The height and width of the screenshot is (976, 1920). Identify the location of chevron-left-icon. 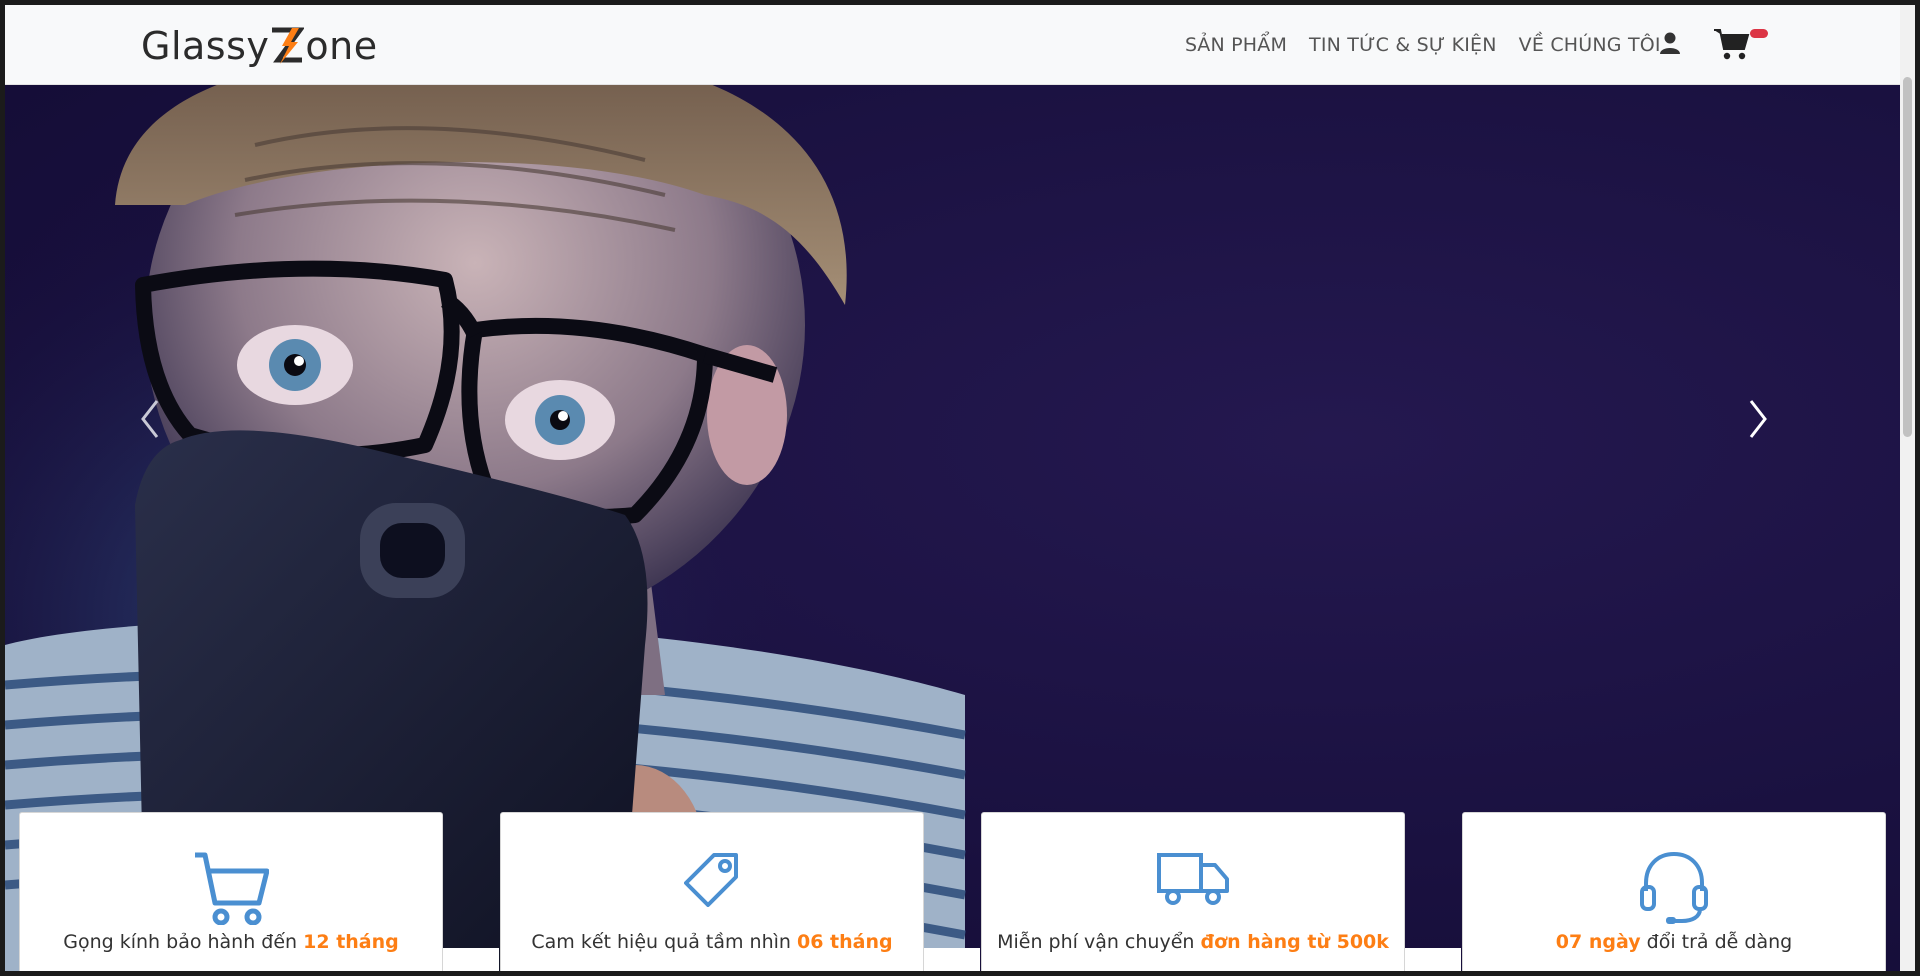
(150, 419).